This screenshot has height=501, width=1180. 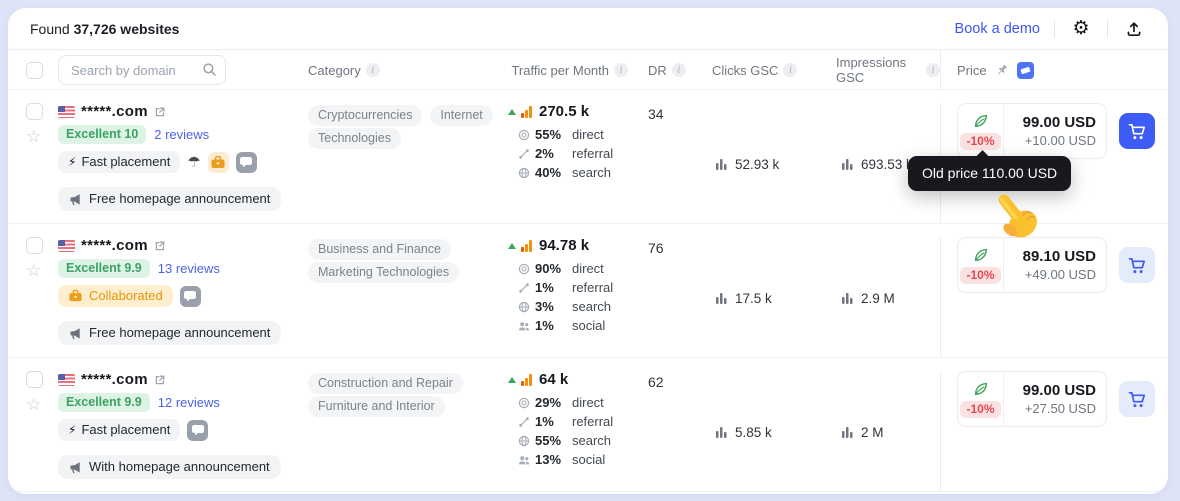 What do you see at coordinates (526, 111) in the screenshot?
I see `bar-chart-icon` at bounding box center [526, 111].